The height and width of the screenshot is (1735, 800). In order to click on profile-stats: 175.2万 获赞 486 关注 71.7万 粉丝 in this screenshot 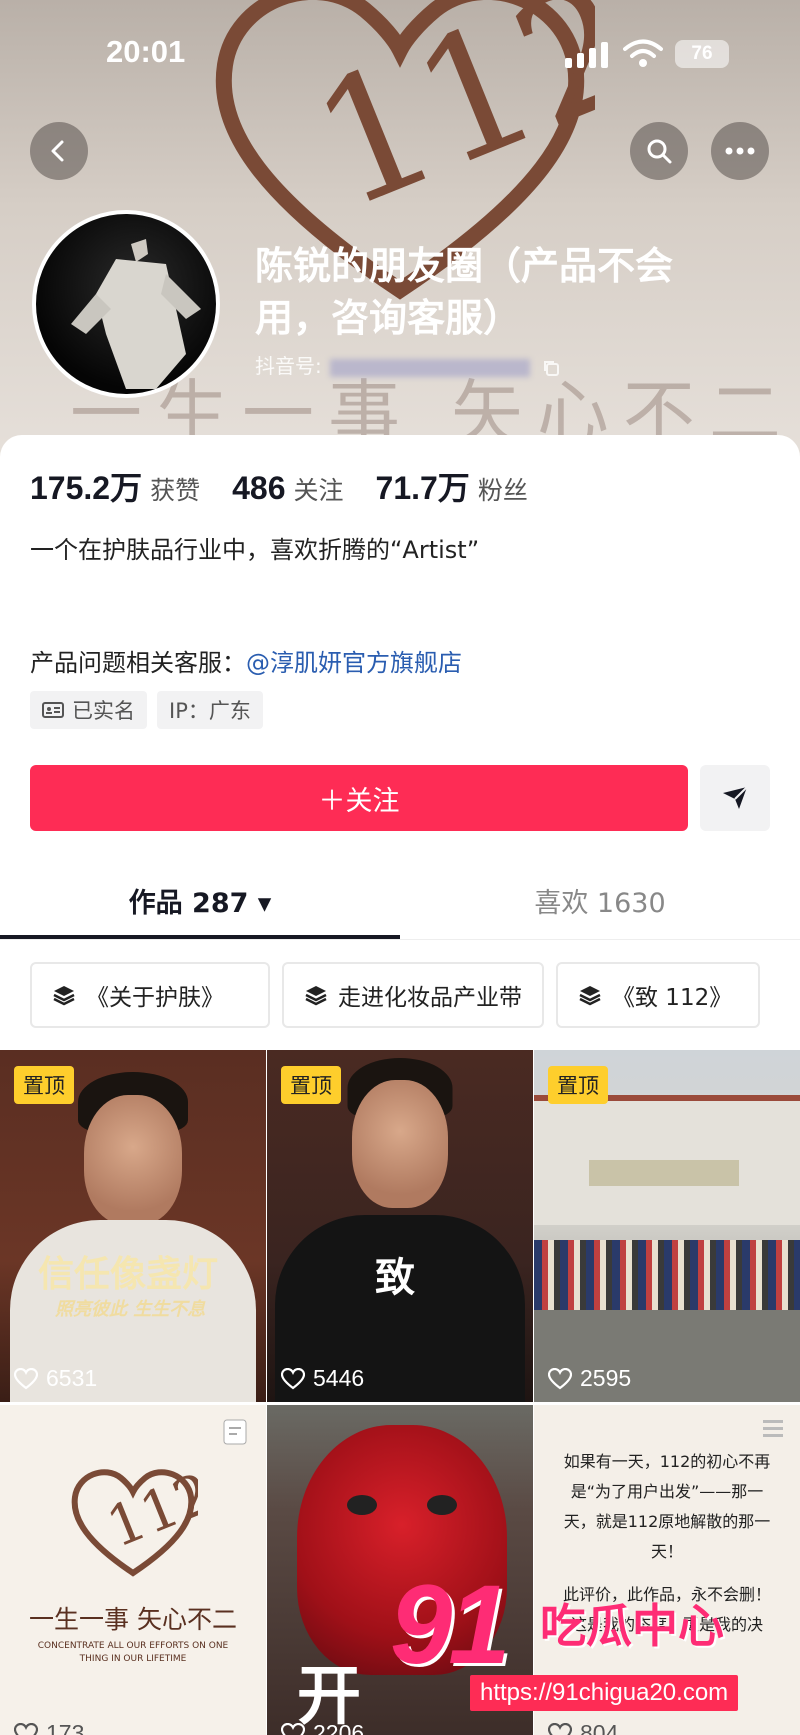, I will do `click(295, 486)`.